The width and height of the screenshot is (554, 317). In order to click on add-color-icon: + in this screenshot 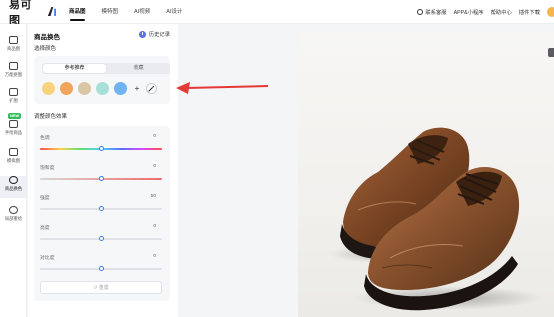, I will do `click(137, 88)`.